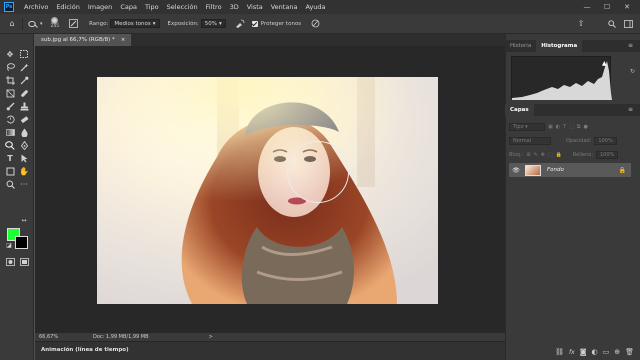  What do you see at coordinates (559, 352) in the screenshot?
I see `link-icon: ⛓` at bounding box center [559, 352].